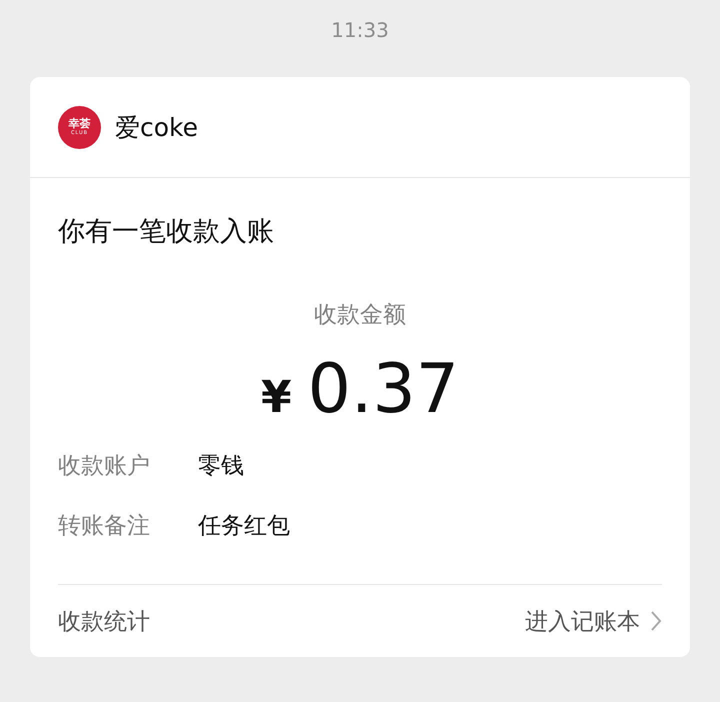 This screenshot has width=720, height=702. What do you see at coordinates (593, 621) in the screenshot?
I see `ledger-link: 进入记账本` at bounding box center [593, 621].